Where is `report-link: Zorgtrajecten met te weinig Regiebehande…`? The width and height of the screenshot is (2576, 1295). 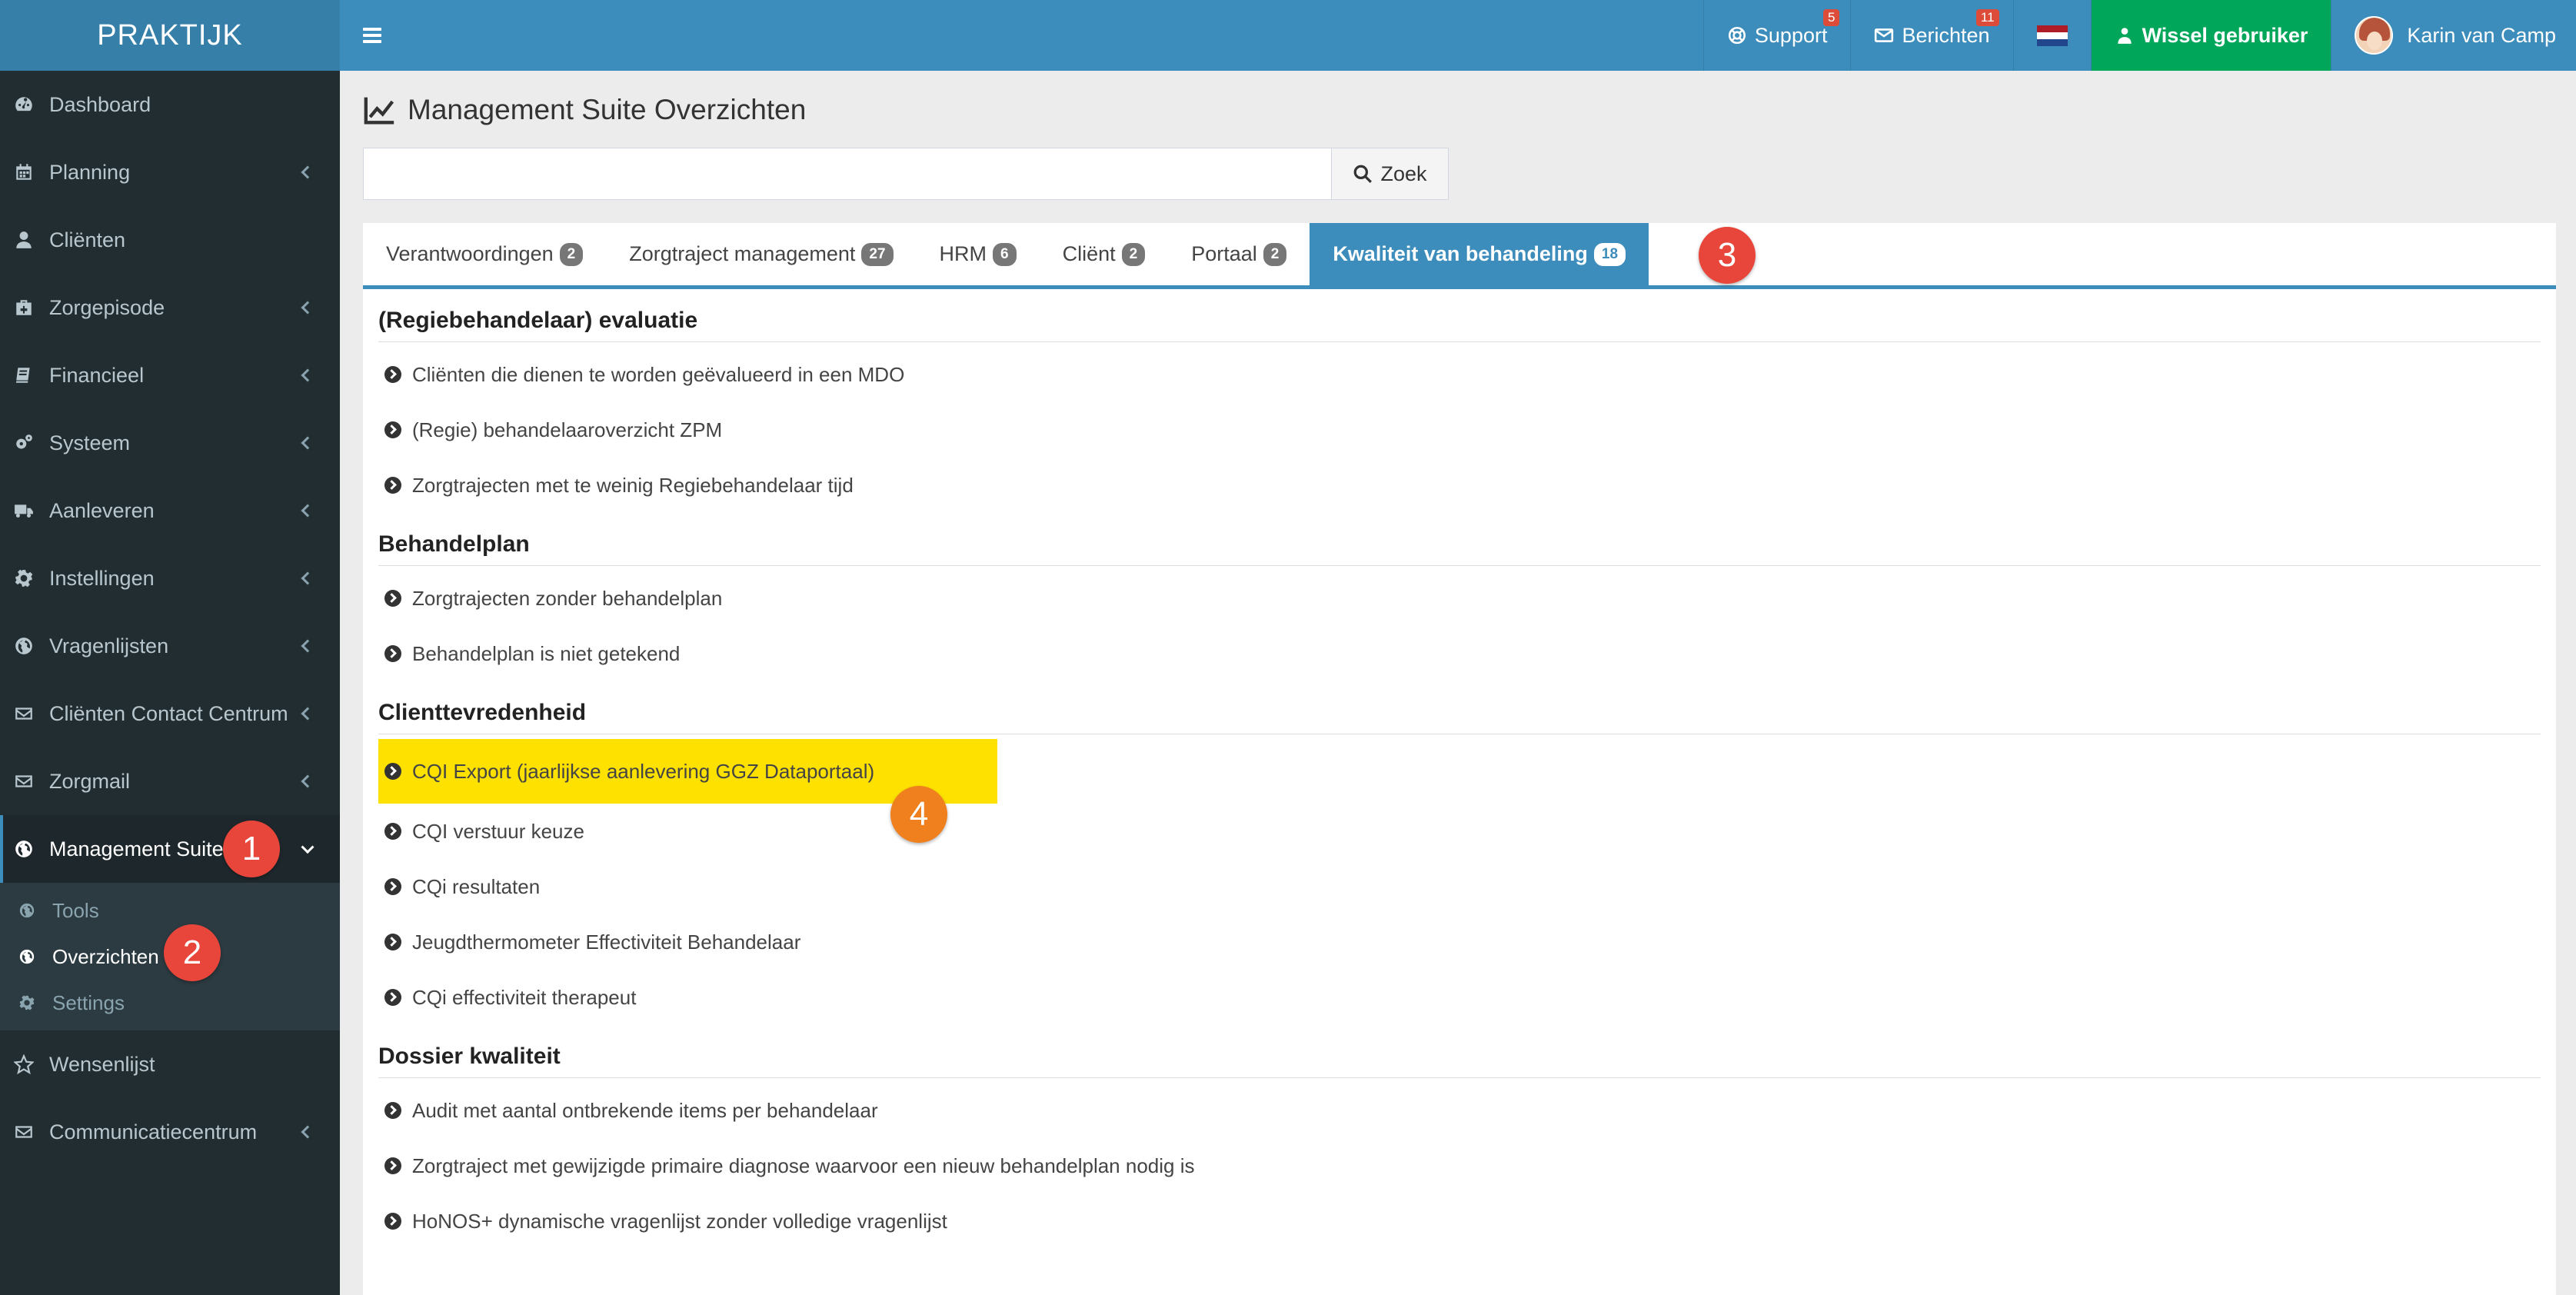 report-link: Zorgtrajecten met te weinig Regiebehande… is located at coordinates (1459, 485).